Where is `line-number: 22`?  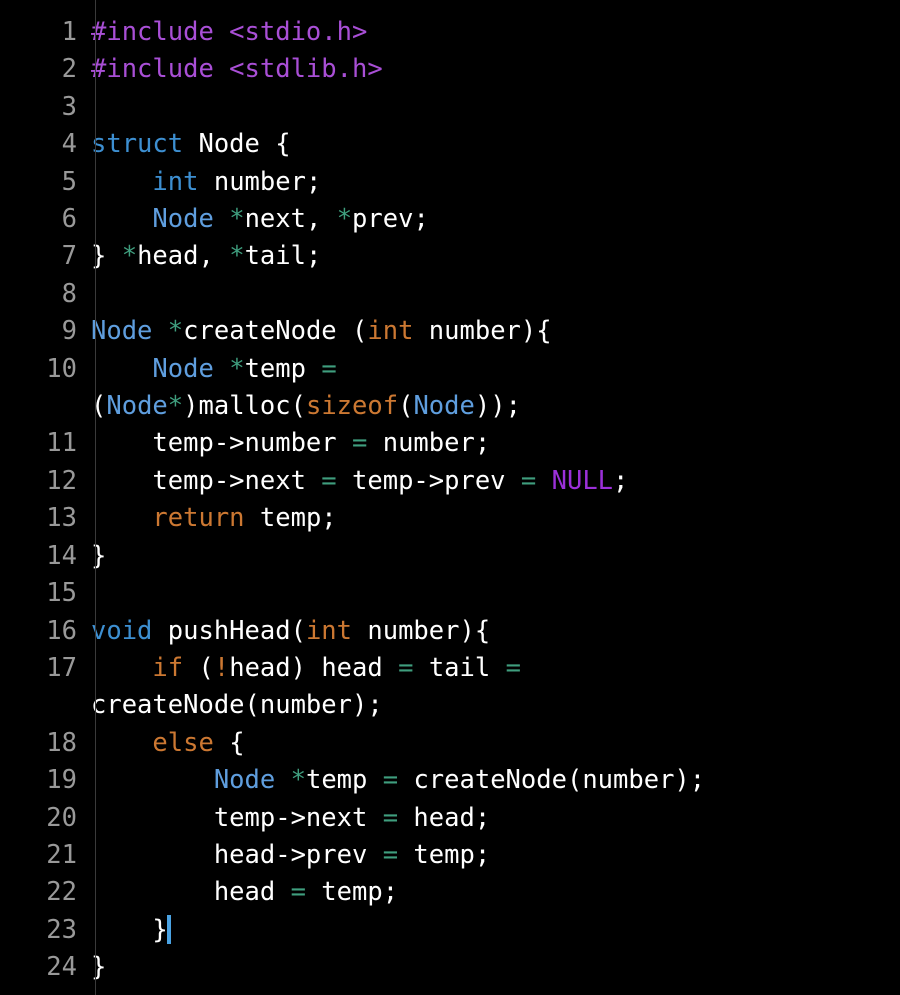
line-number: 22 is located at coordinates (61, 892).